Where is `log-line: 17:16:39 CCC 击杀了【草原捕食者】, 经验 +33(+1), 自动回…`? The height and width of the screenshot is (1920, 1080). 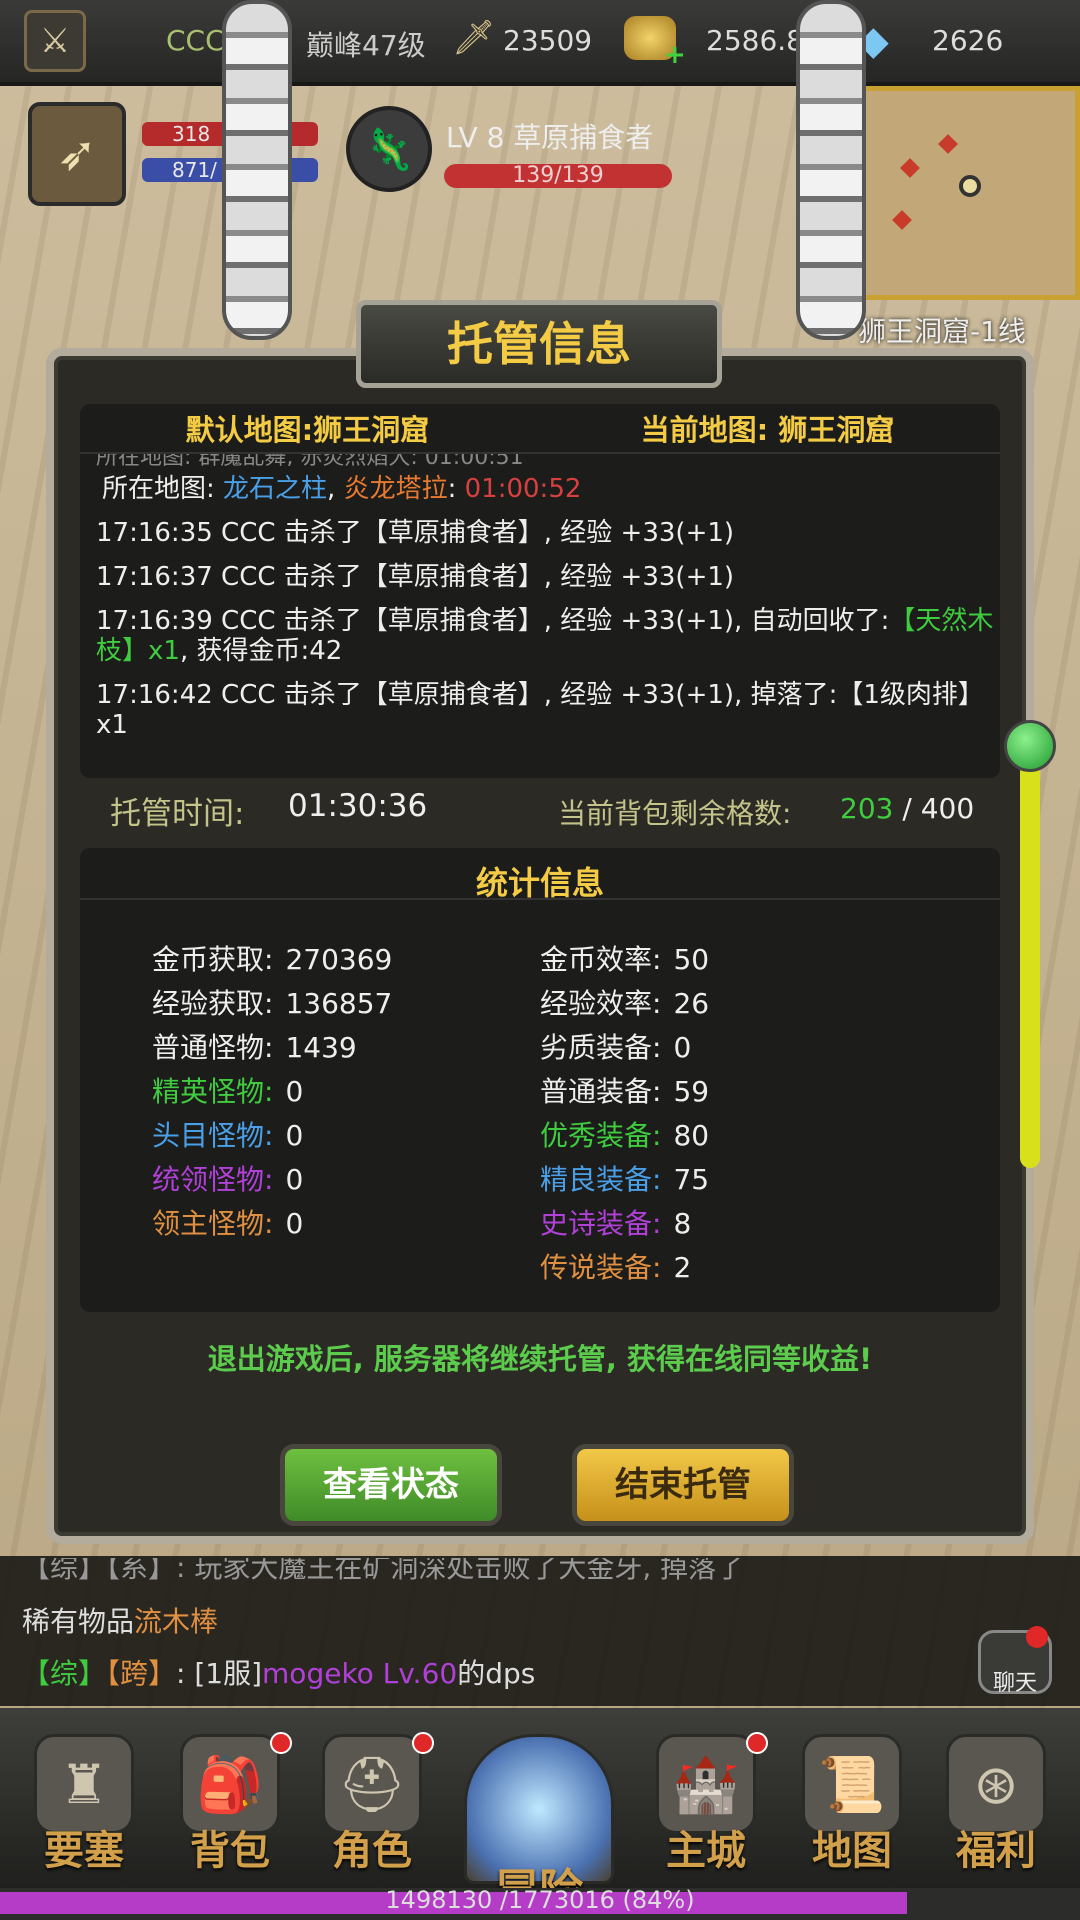 log-line: 17:16:39 CCC 击杀了【草原捕食者】, 经验 +33(+1), 自动回… is located at coordinates (548, 636).